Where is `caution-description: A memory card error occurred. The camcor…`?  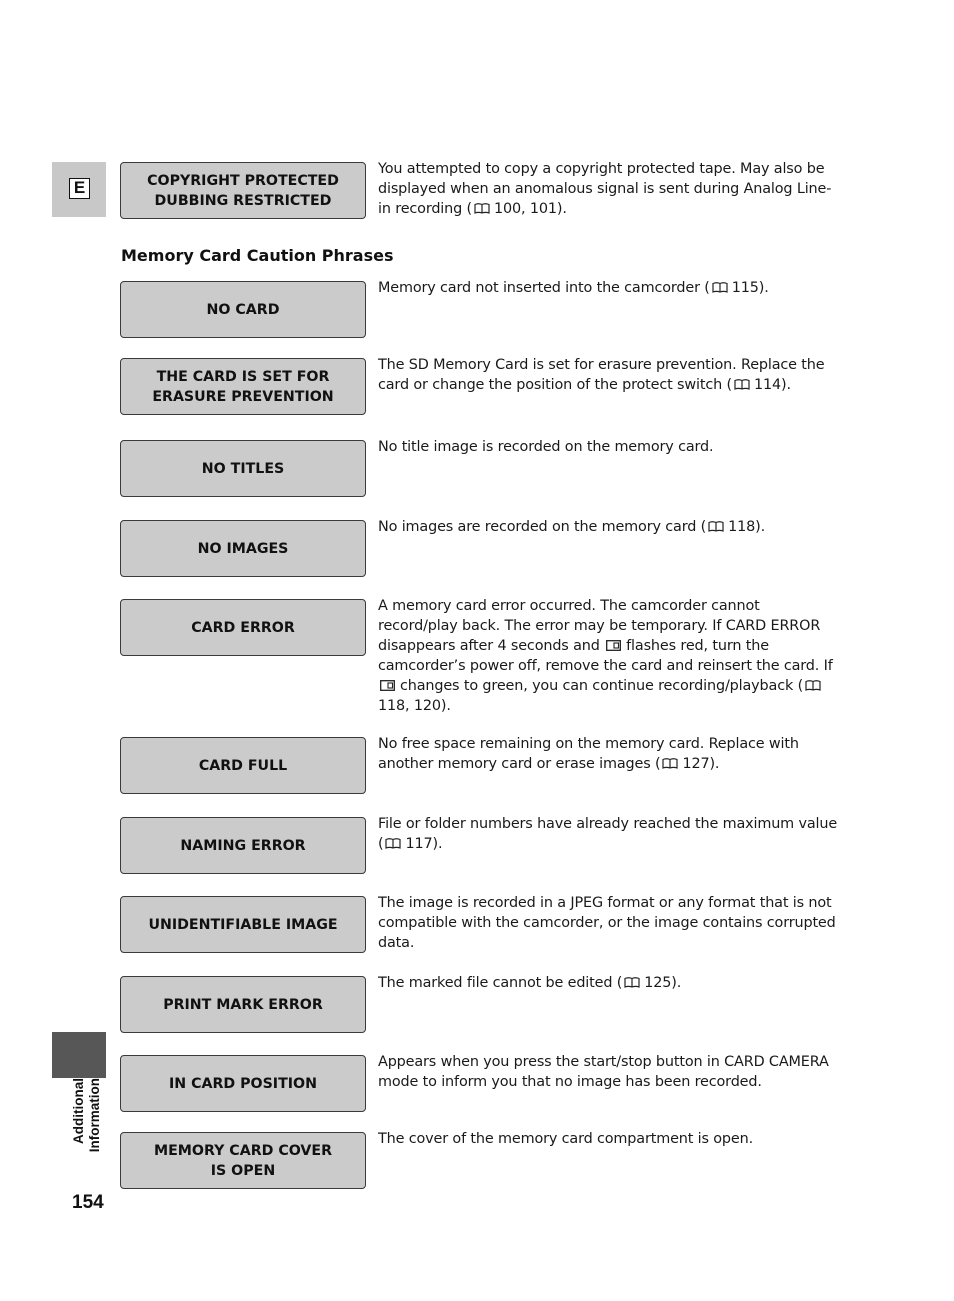 caution-description: A memory card error occurred. The camcor… is located at coordinates (608, 656).